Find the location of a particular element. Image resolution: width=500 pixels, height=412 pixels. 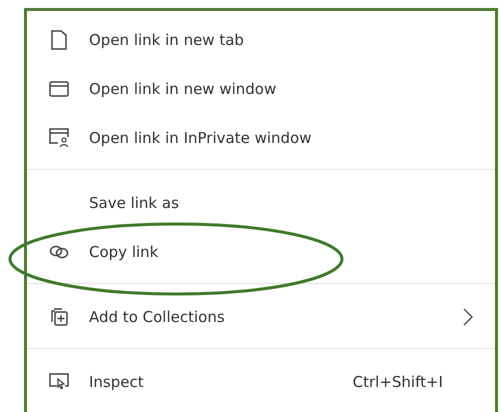

menu-item: Open link in InPrivate window is located at coordinates (261, 137).